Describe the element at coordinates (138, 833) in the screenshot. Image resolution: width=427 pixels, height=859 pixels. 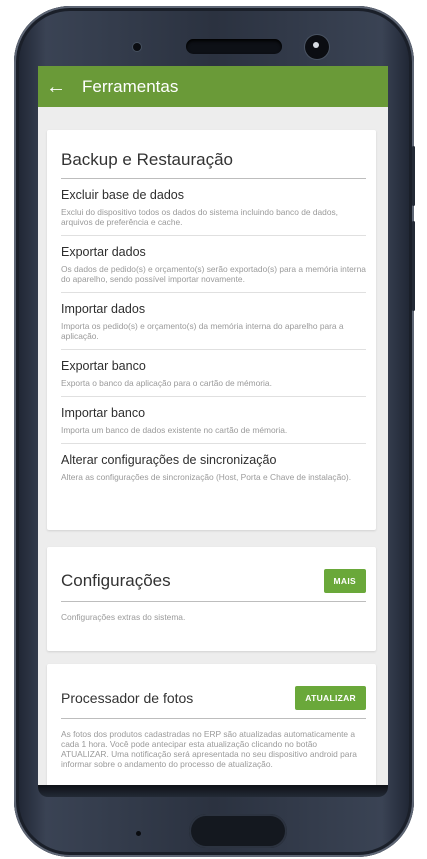
I see `microphone-dot` at that location.